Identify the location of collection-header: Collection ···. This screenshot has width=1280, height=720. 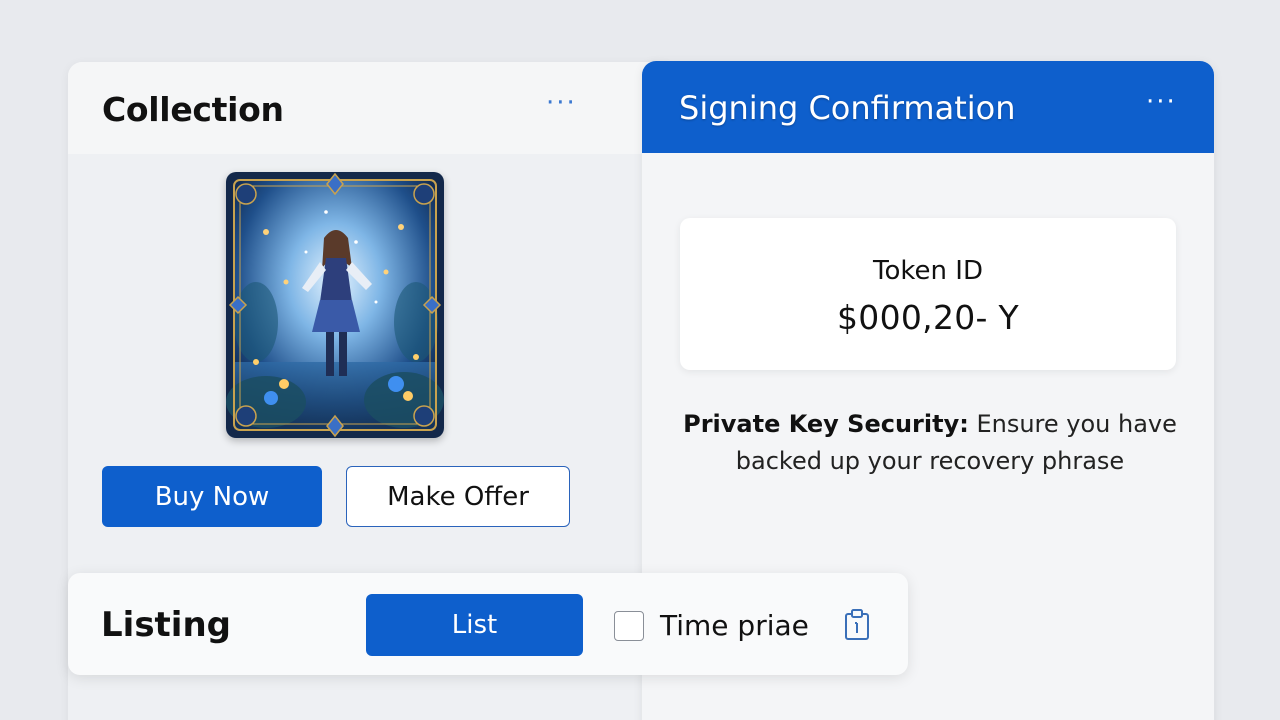
(368, 108).